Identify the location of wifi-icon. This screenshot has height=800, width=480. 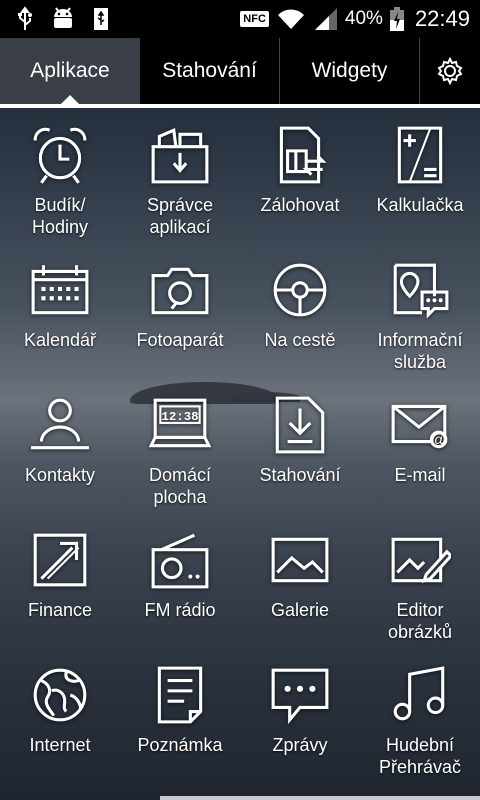
(290, 19).